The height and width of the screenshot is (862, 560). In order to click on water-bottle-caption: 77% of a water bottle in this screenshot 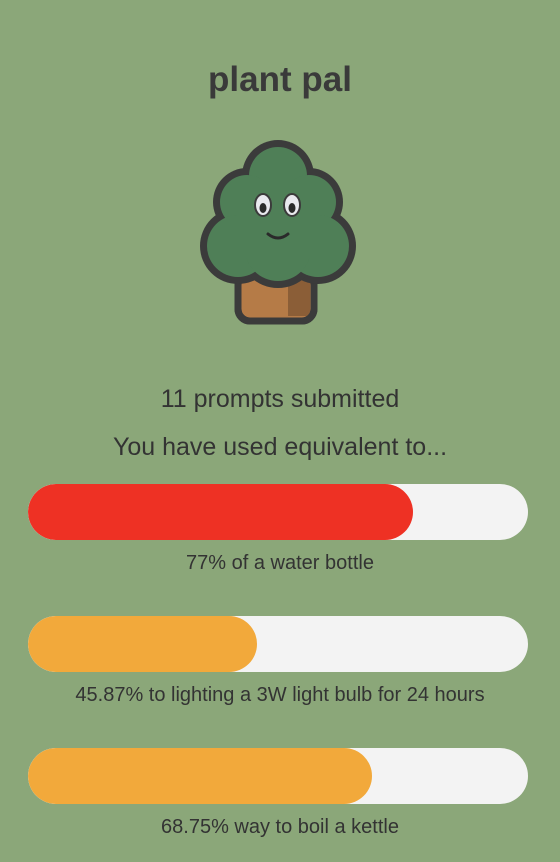, I will do `click(280, 563)`.